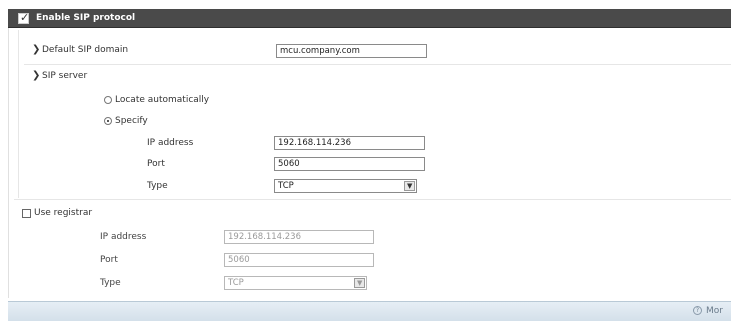 The width and height of the screenshot is (731, 321). Describe the element at coordinates (108, 100) in the screenshot. I see `locate-automatically-radio` at that location.